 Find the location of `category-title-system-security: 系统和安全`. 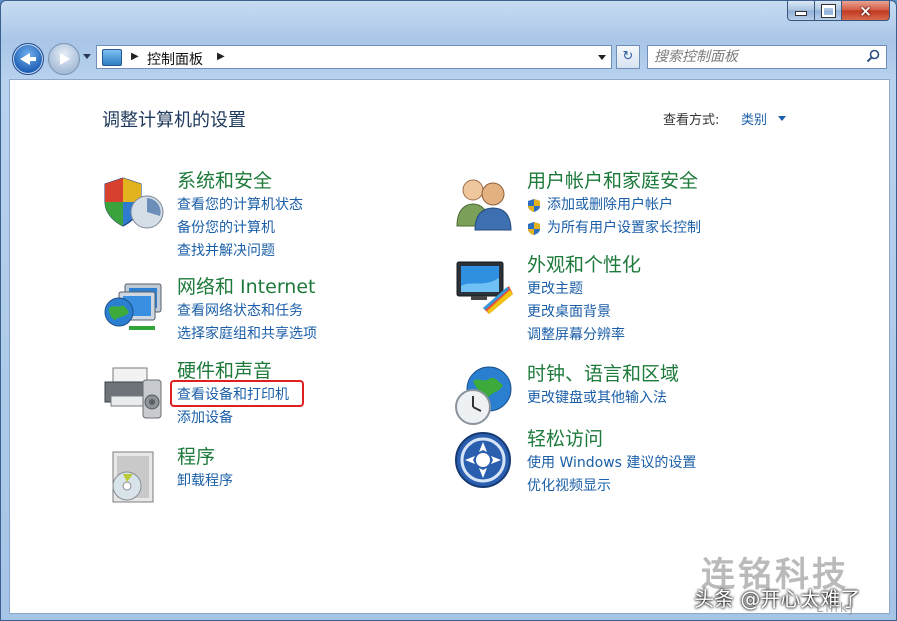

category-title-system-security: 系统和安全 is located at coordinates (224, 179).